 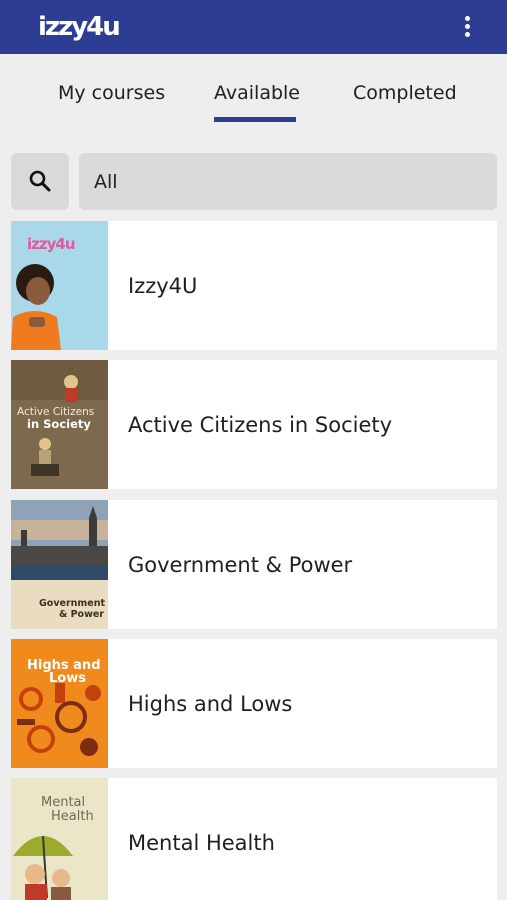 What do you see at coordinates (210, 704) in the screenshot?
I see `course-title: Highs and Lows` at bounding box center [210, 704].